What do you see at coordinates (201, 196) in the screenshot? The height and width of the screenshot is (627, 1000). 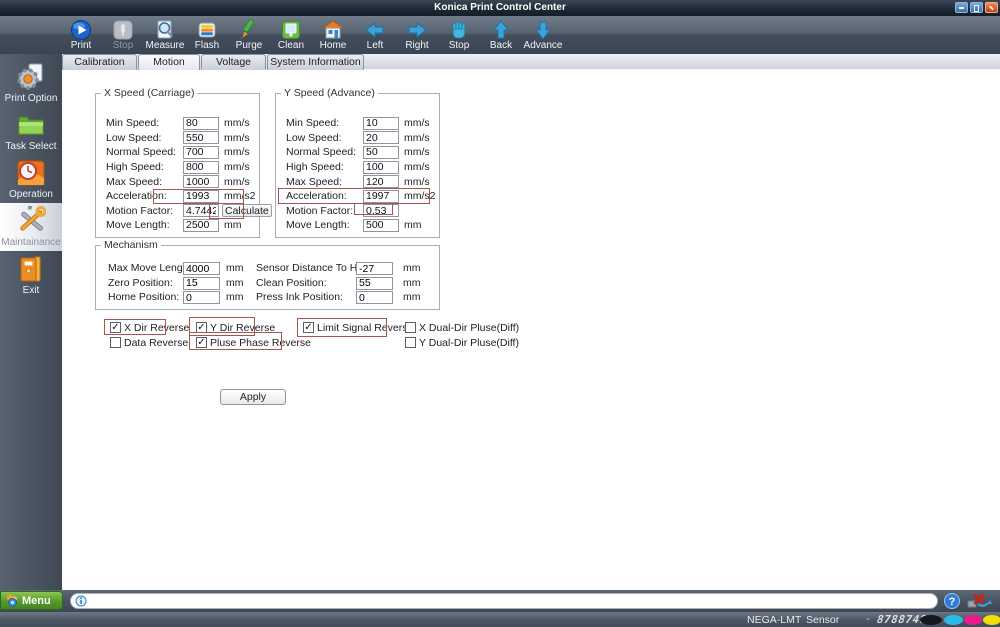 I see `x-acceleration-input` at bounding box center [201, 196].